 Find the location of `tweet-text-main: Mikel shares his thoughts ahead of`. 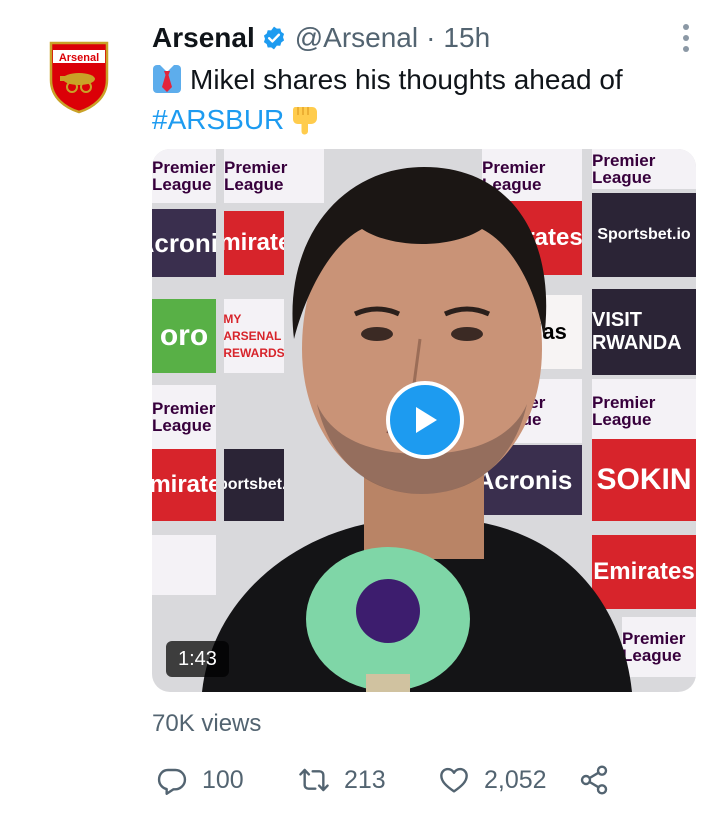

tweet-text-main: Mikel shares his thoughts ahead of is located at coordinates (406, 79).